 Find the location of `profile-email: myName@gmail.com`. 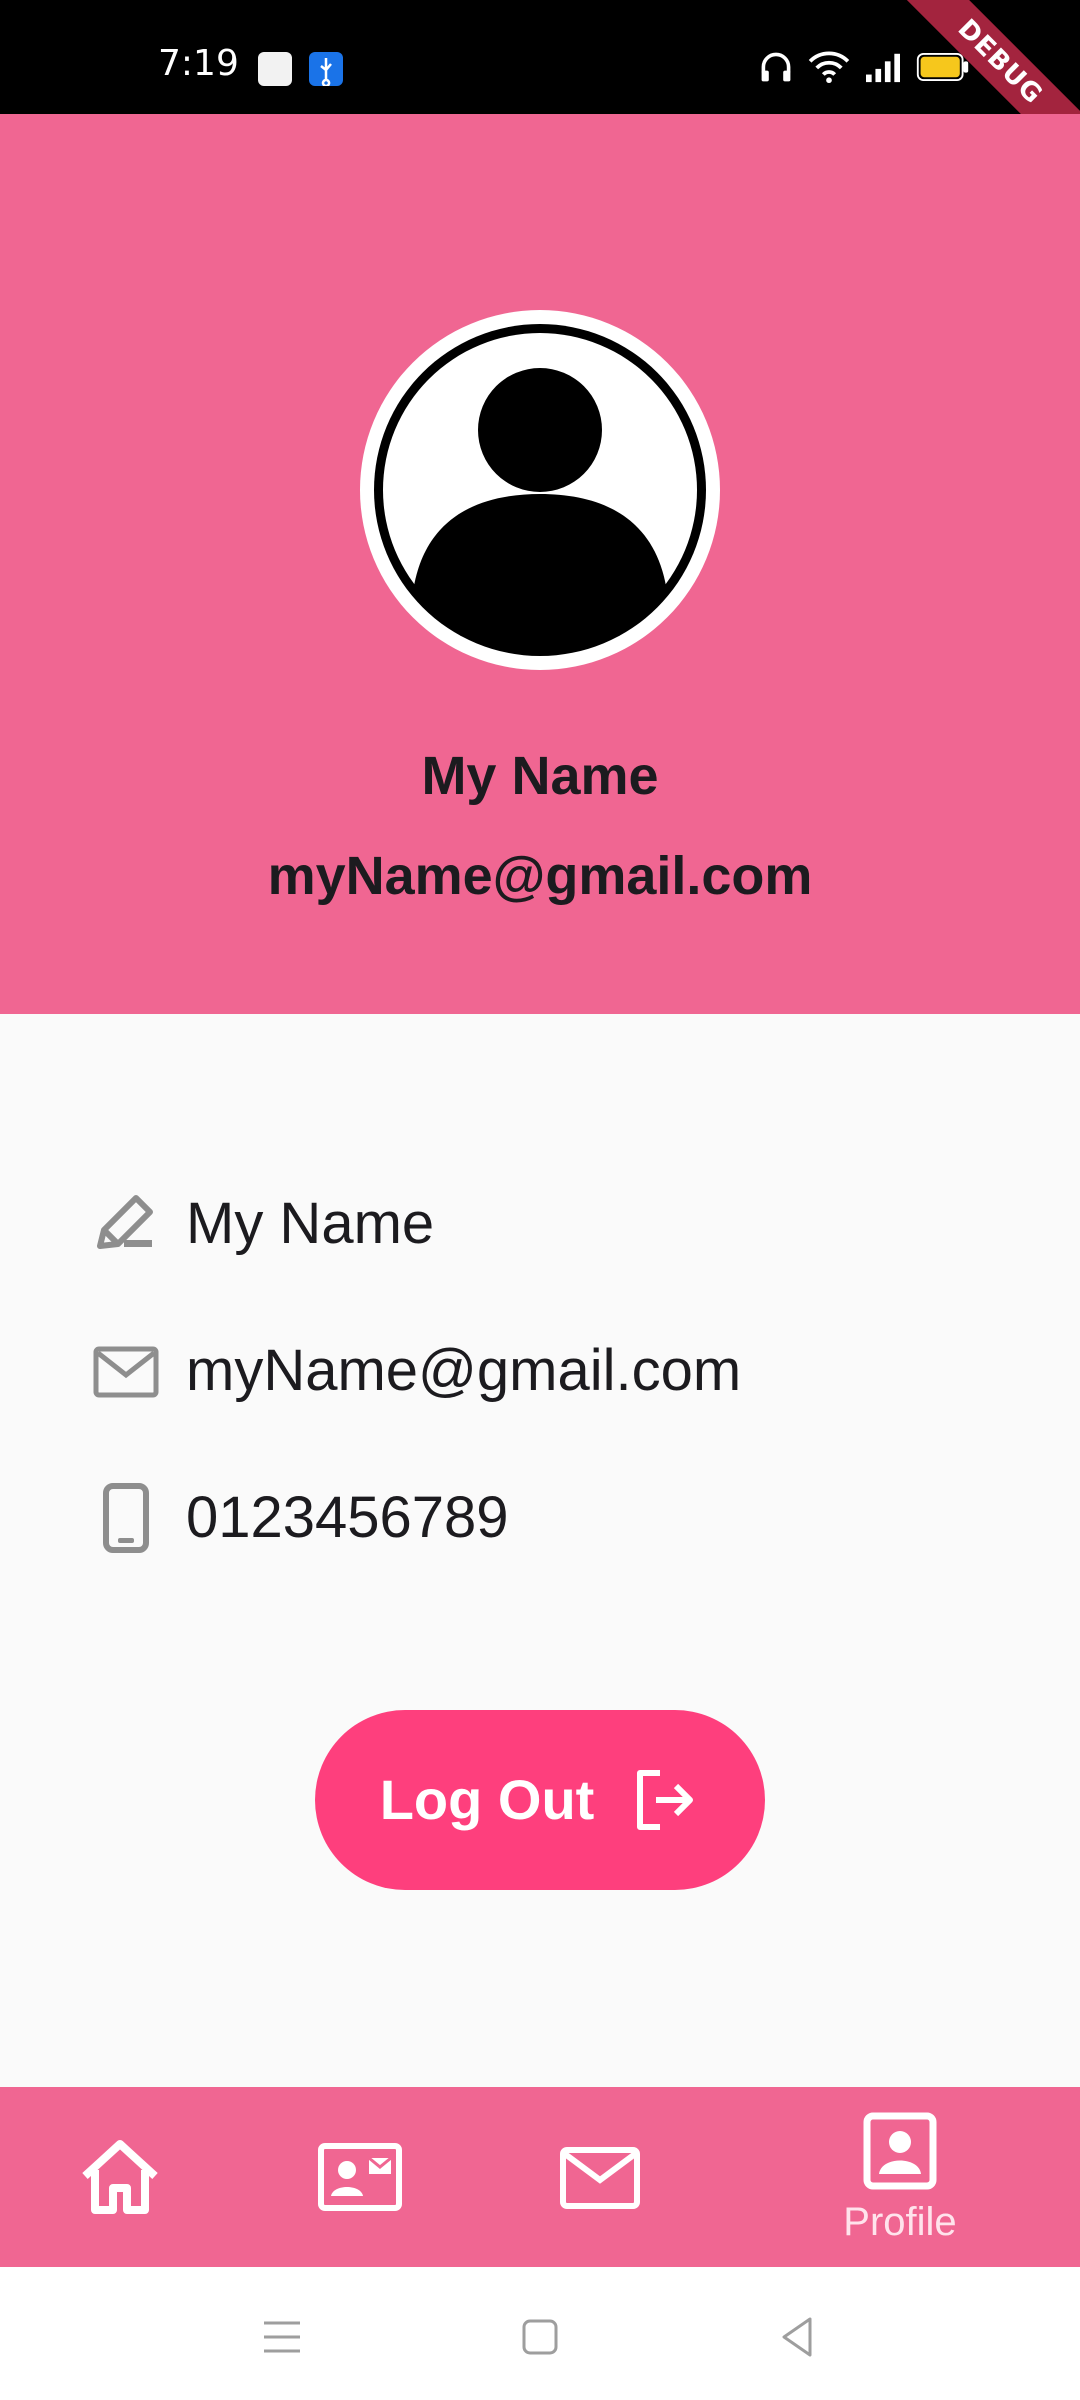

profile-email: myName@gmail.com is located at coordinates (540, 876).